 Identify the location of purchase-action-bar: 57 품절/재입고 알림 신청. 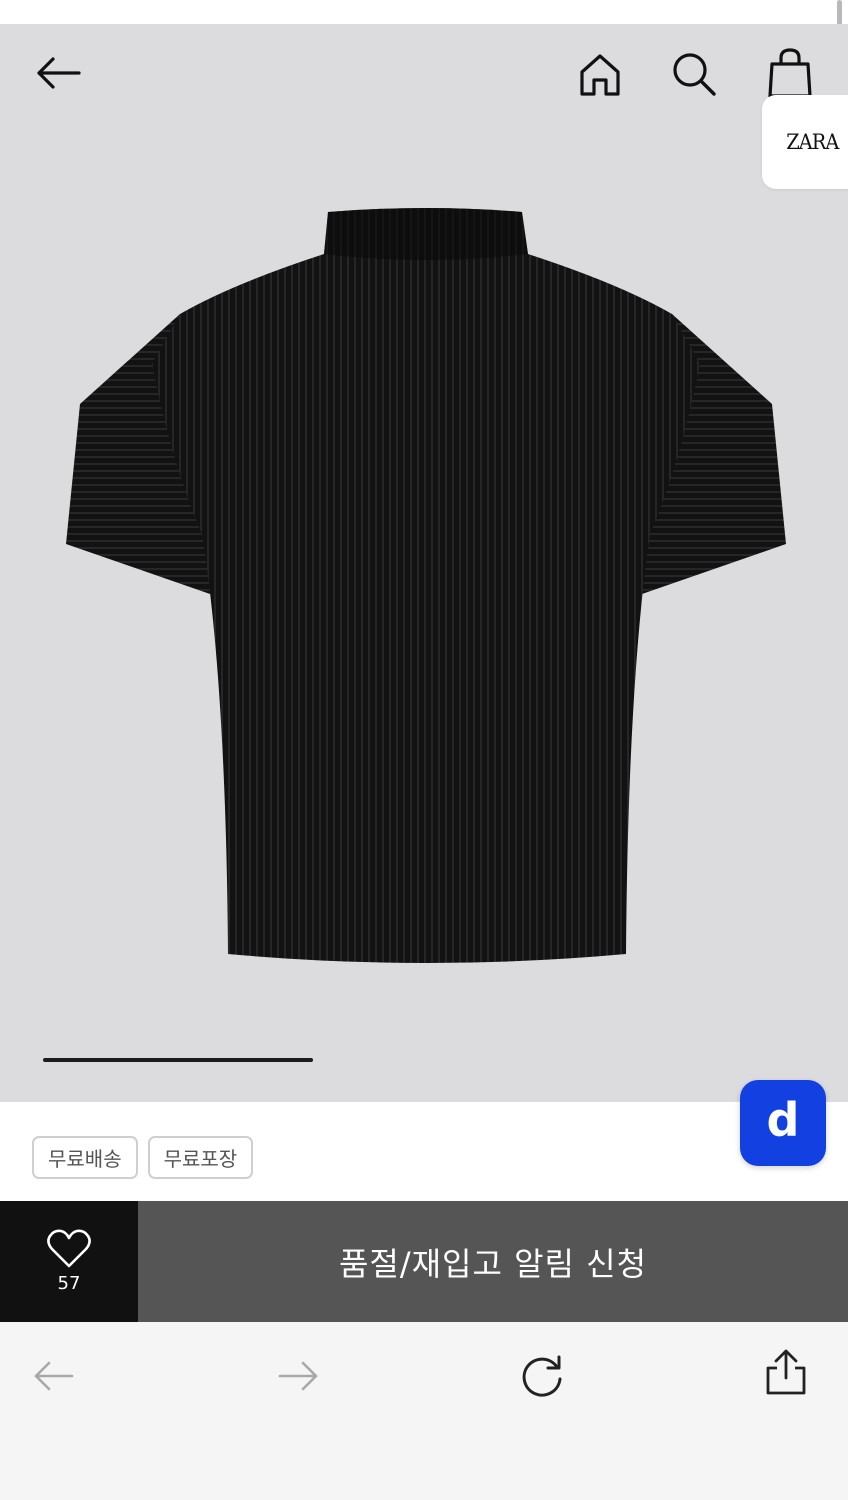
(424, 1261).